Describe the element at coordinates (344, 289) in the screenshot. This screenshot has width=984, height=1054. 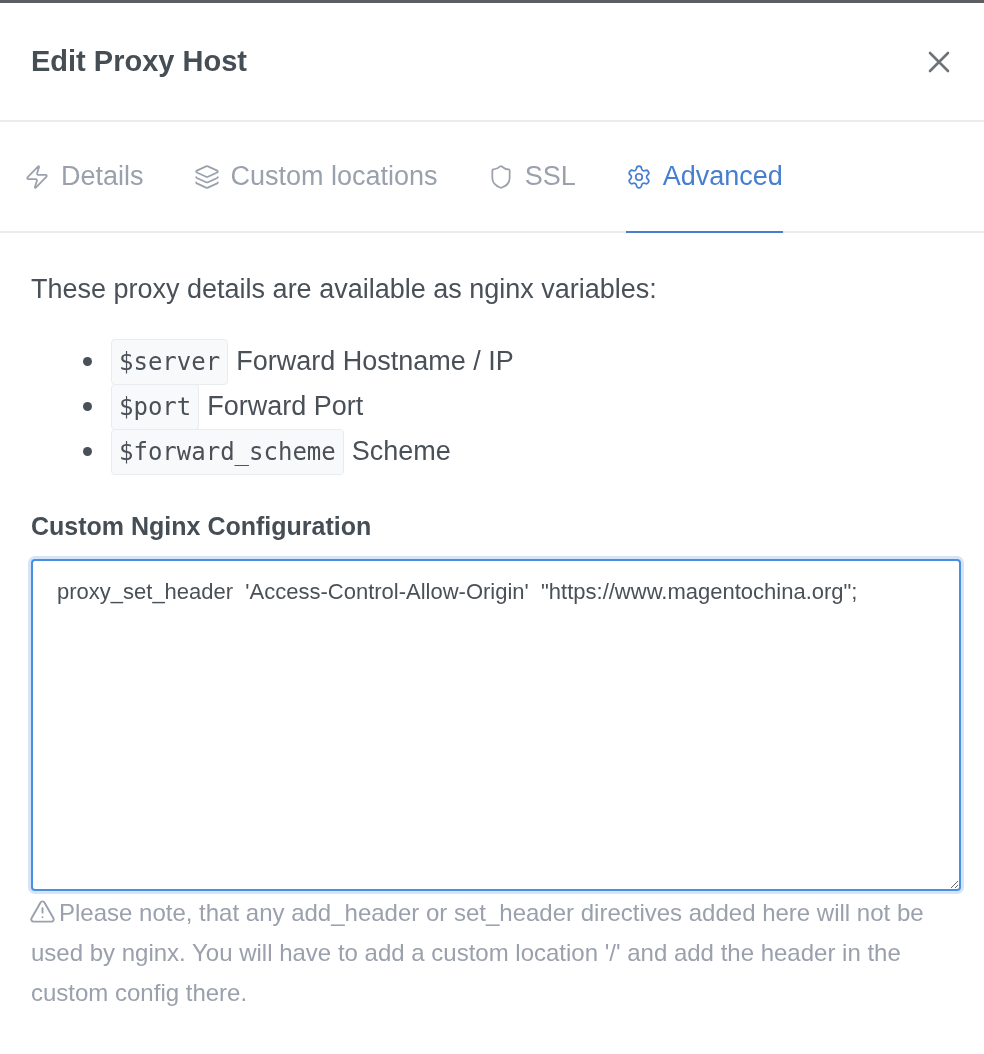
I see `intro-text: These proxy details are available as nginx variables:` at that location.